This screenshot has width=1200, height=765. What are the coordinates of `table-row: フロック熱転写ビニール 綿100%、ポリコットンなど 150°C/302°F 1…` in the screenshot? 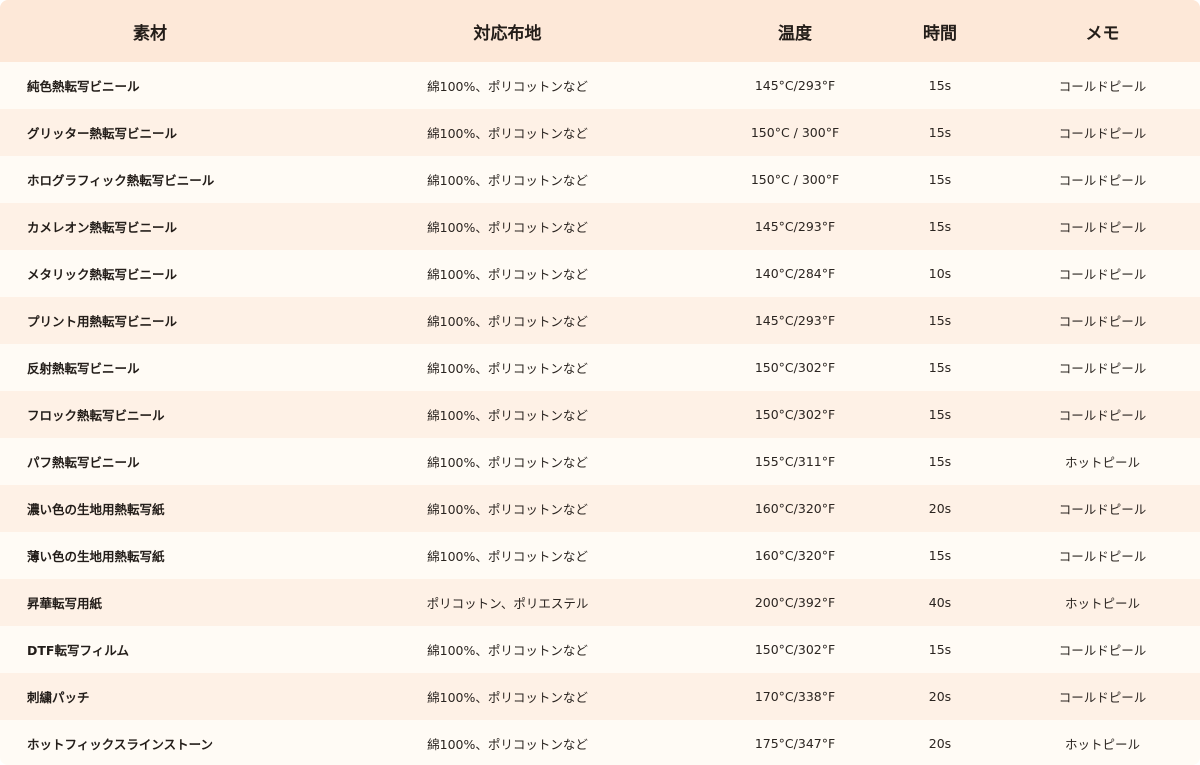 It's located at (600, 414).